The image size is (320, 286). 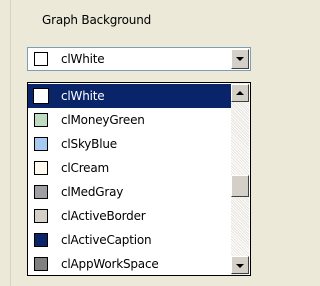 I want to click on item-label: clMoneyGreen, so click(x=103, y=120).